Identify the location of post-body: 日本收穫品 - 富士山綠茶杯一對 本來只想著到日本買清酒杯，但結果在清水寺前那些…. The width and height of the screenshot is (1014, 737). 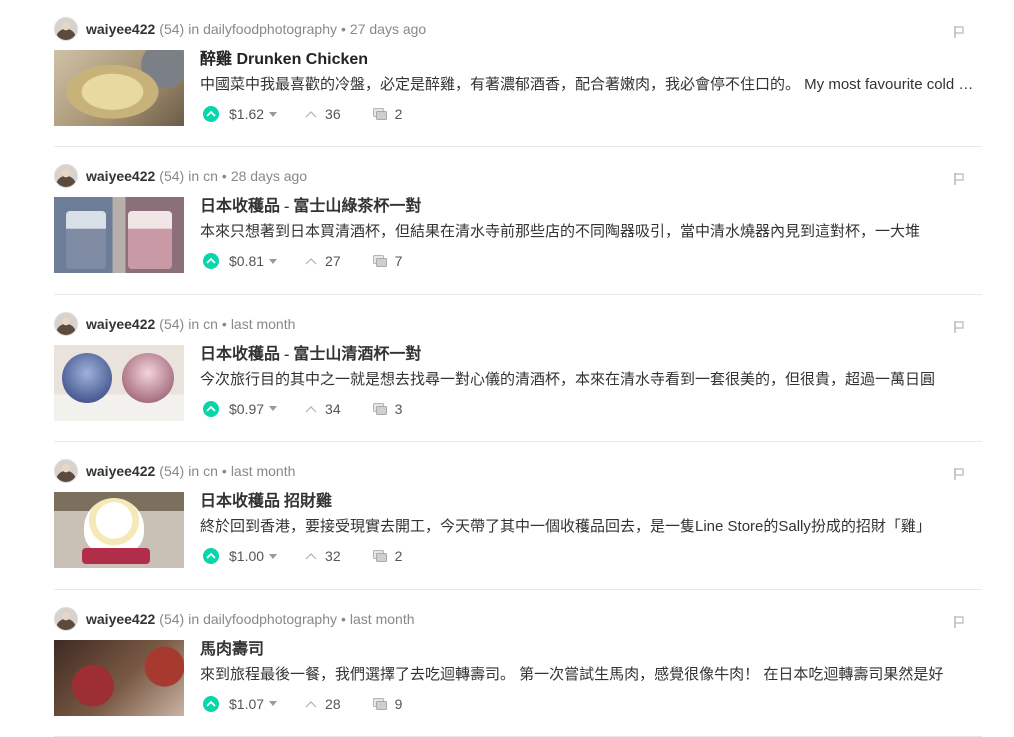
(589, 234).